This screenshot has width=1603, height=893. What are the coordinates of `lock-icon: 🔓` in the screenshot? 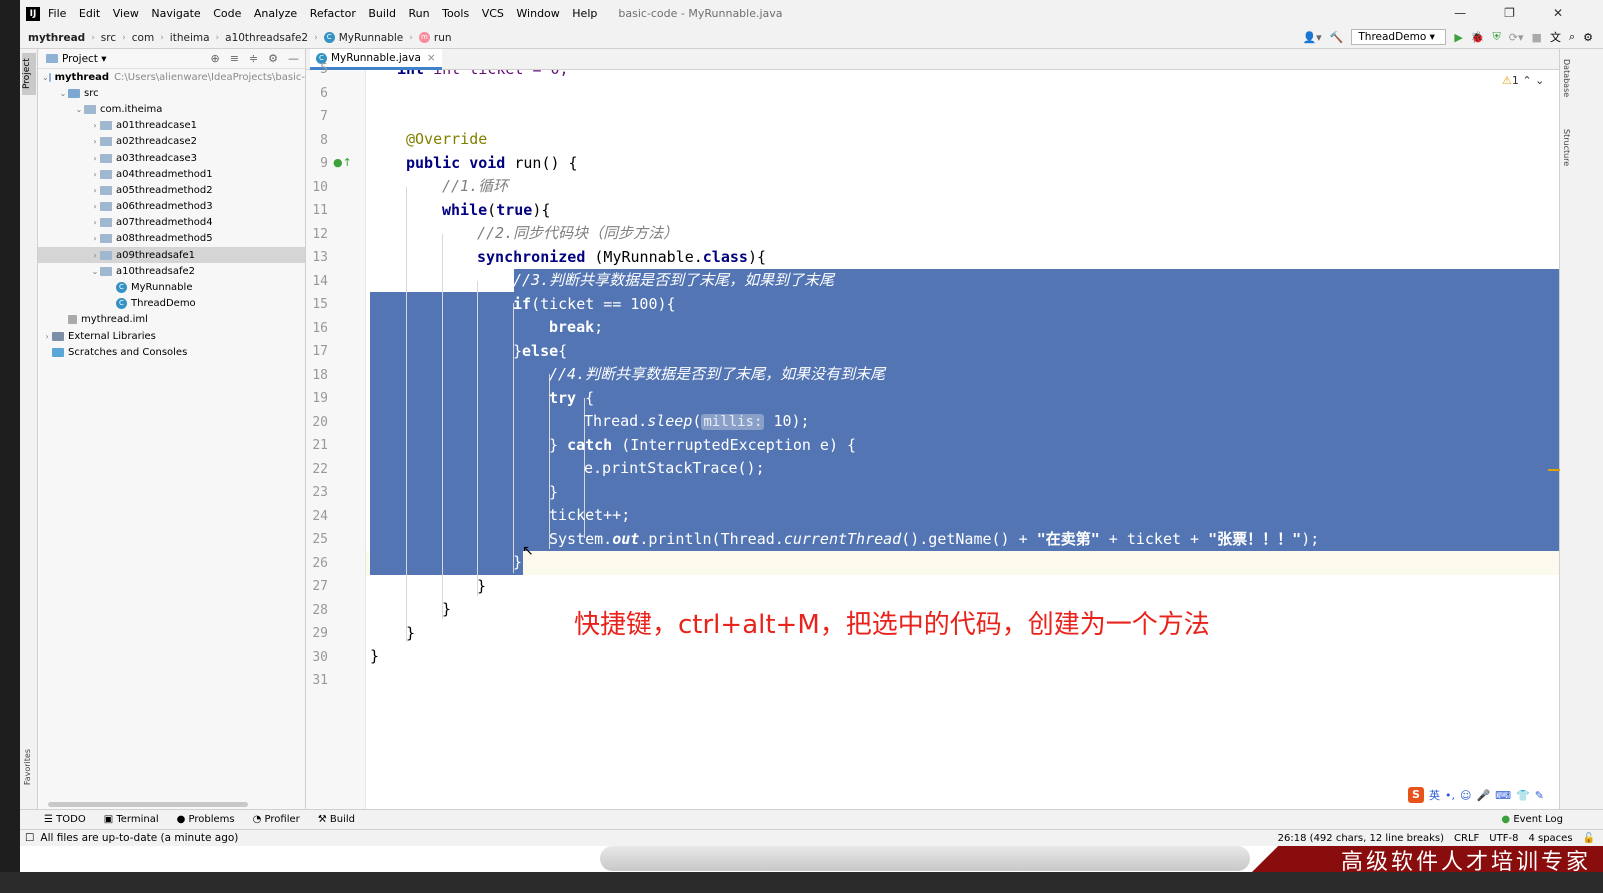 It's located at (1589, 838).